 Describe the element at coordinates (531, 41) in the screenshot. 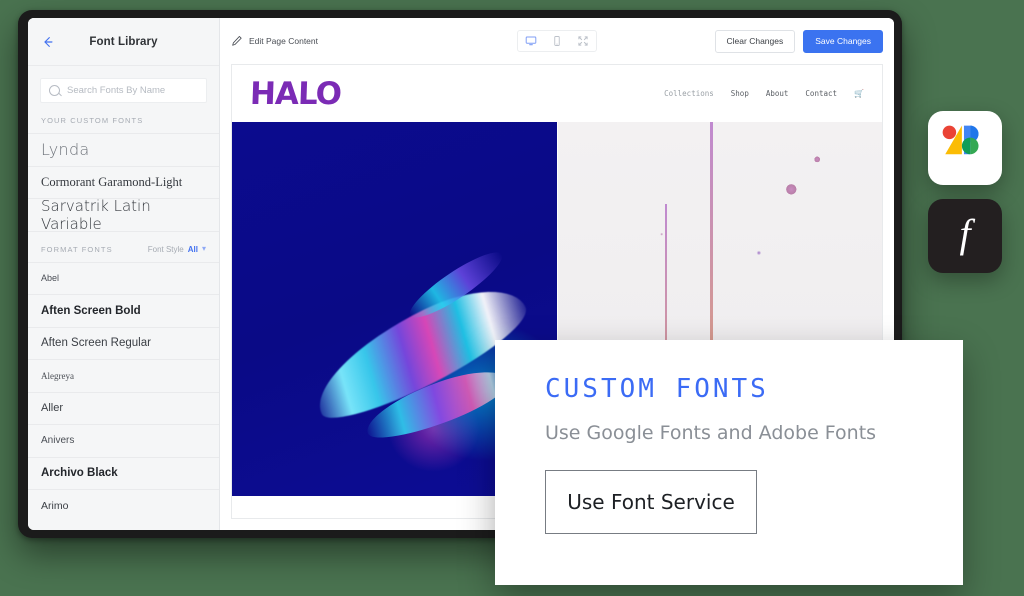

I see `desktop-icon` at that location.